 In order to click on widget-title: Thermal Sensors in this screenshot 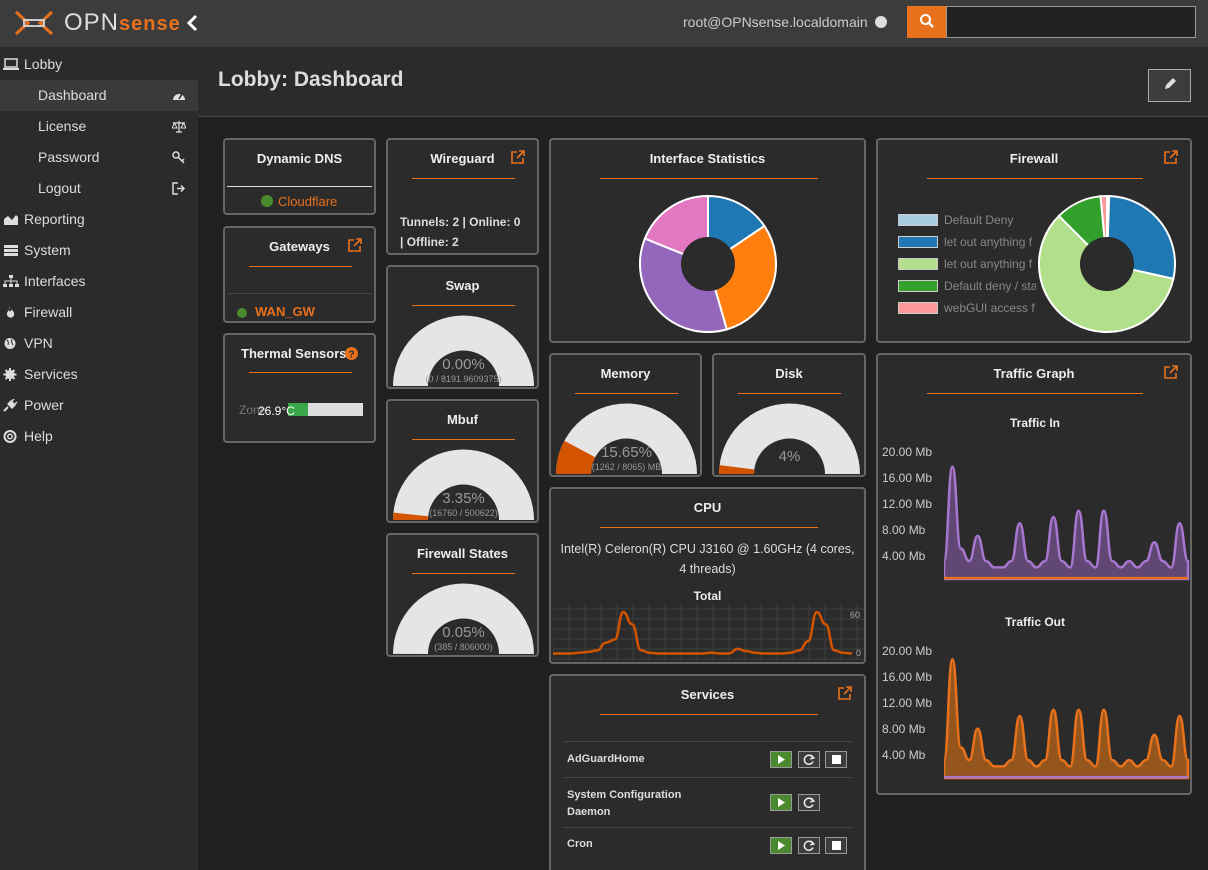, I will do `click(294, 353)`.